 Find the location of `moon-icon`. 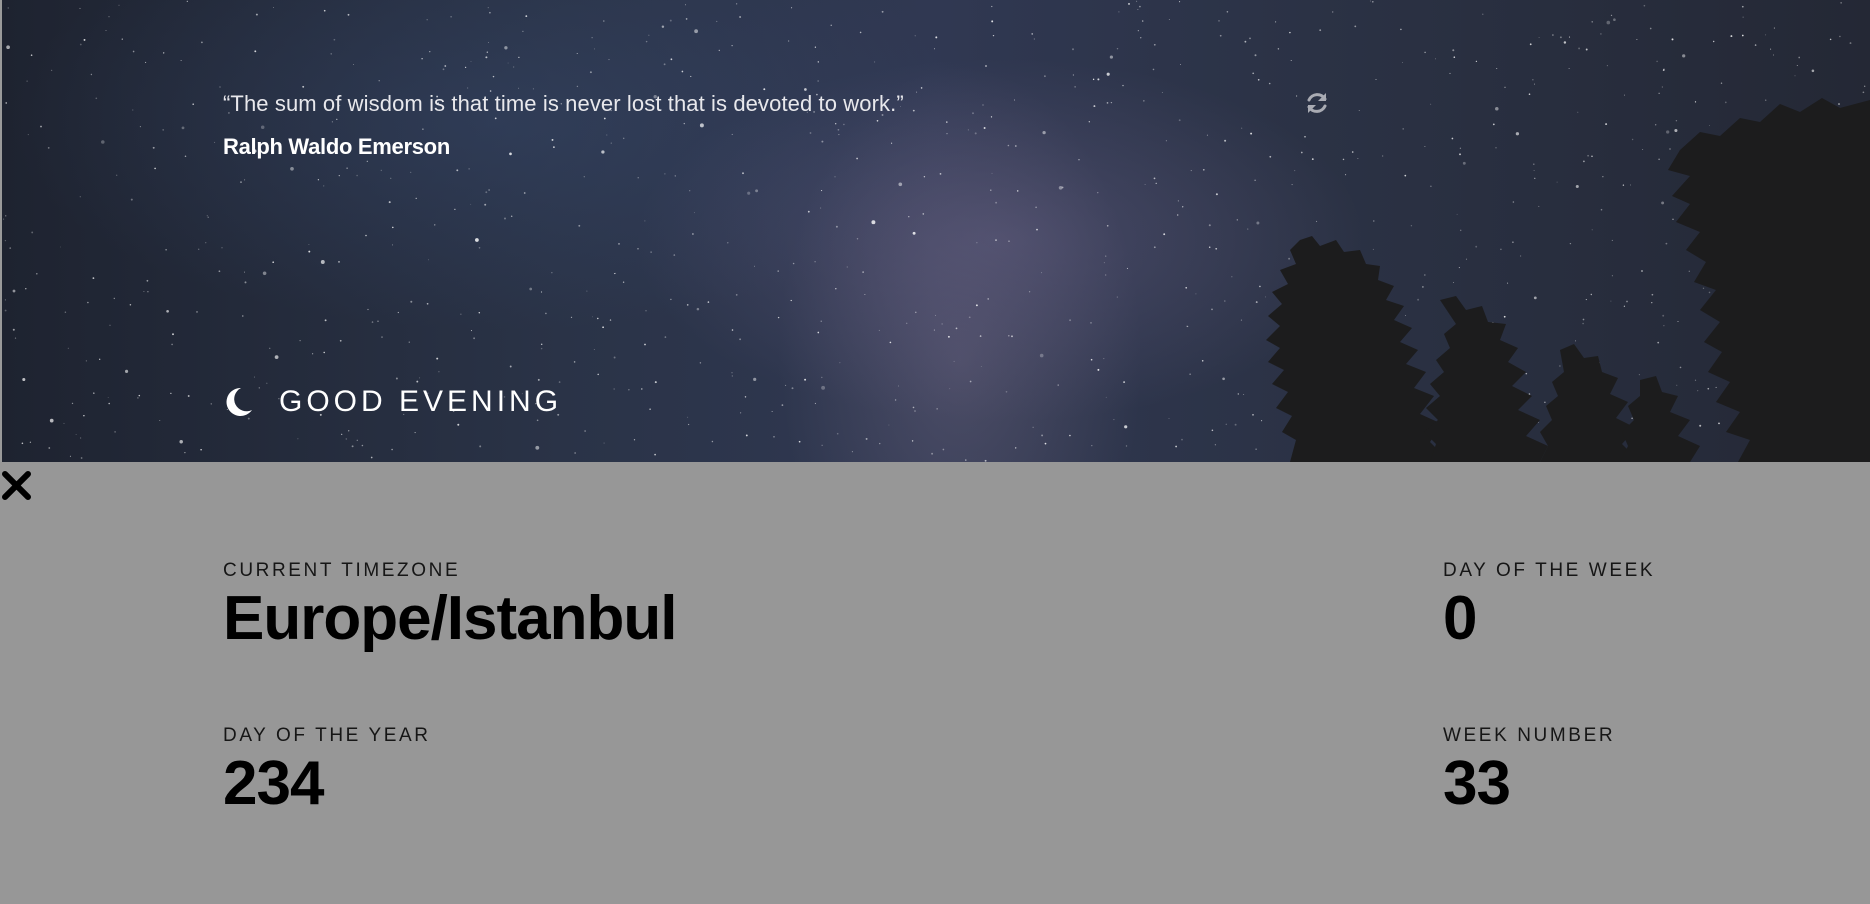

moon-icon is located at coordinates (239, 401).